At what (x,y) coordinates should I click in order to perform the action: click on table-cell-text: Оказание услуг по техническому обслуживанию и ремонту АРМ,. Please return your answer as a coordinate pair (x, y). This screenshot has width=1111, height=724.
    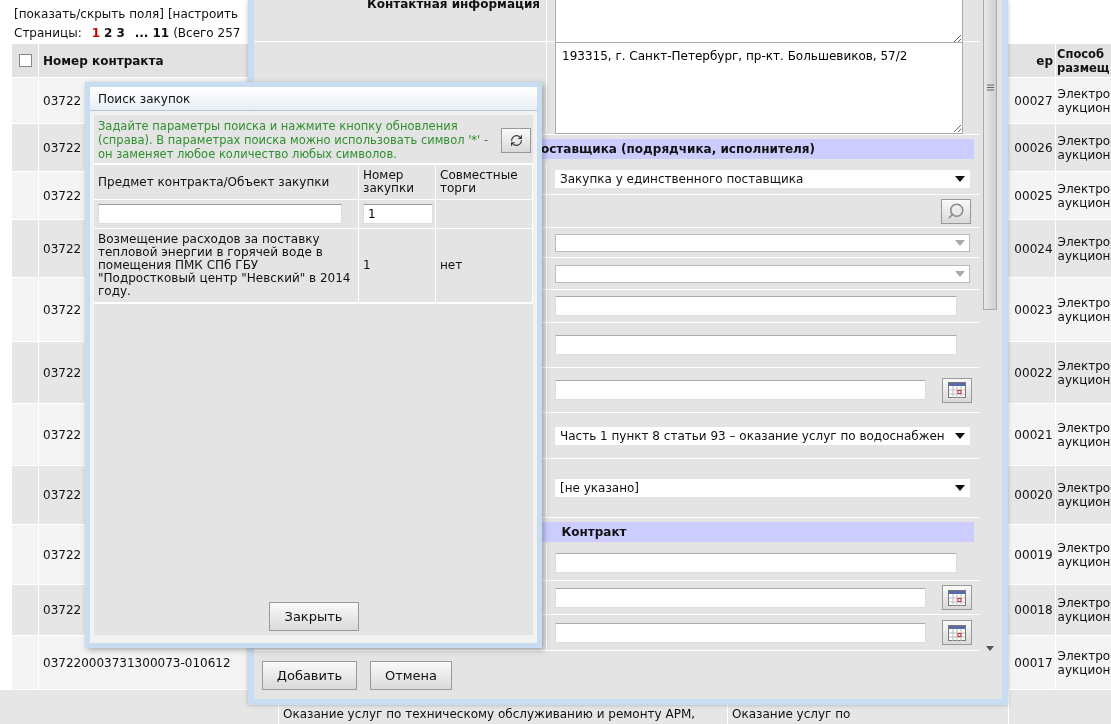
    Looking at the image, I should click on (489, 714).